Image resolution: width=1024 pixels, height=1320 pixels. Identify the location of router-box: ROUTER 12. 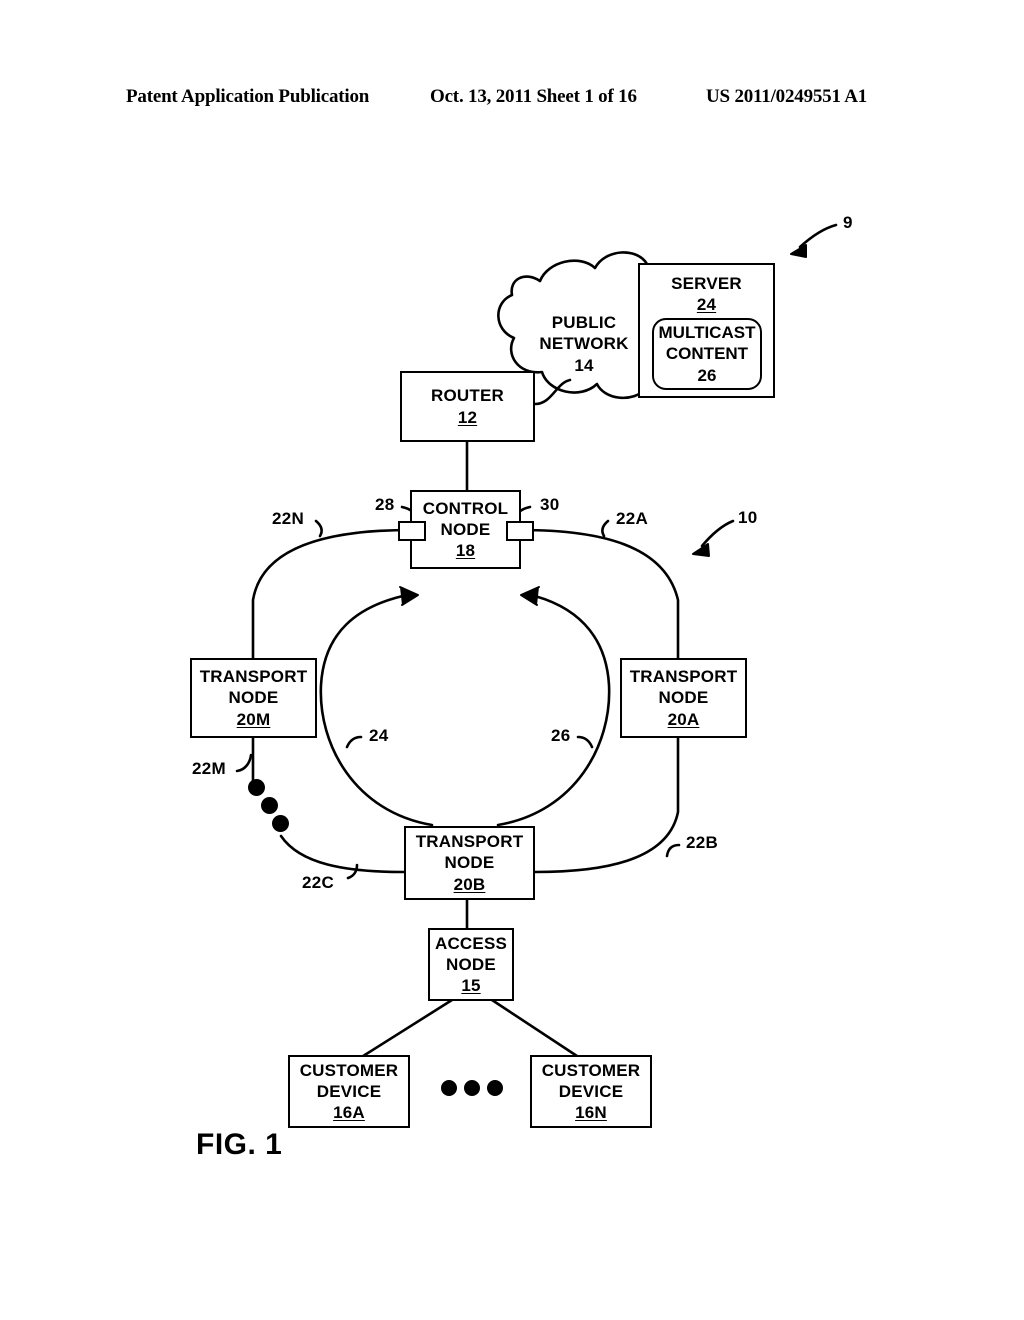
(467, 406).